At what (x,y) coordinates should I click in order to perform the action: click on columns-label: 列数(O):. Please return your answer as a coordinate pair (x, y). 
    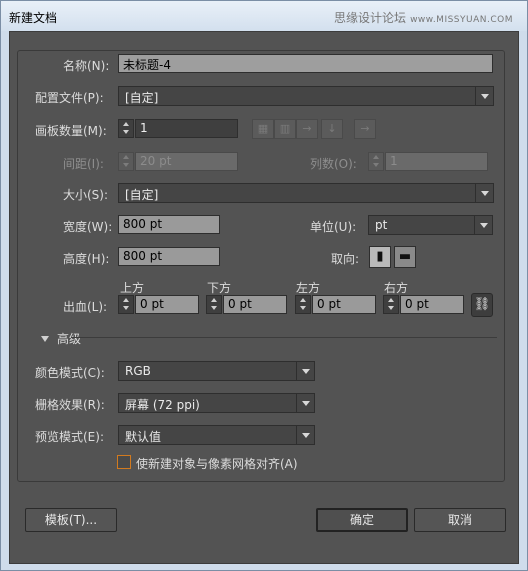
    Looking at the image, I should click on (333, 164).